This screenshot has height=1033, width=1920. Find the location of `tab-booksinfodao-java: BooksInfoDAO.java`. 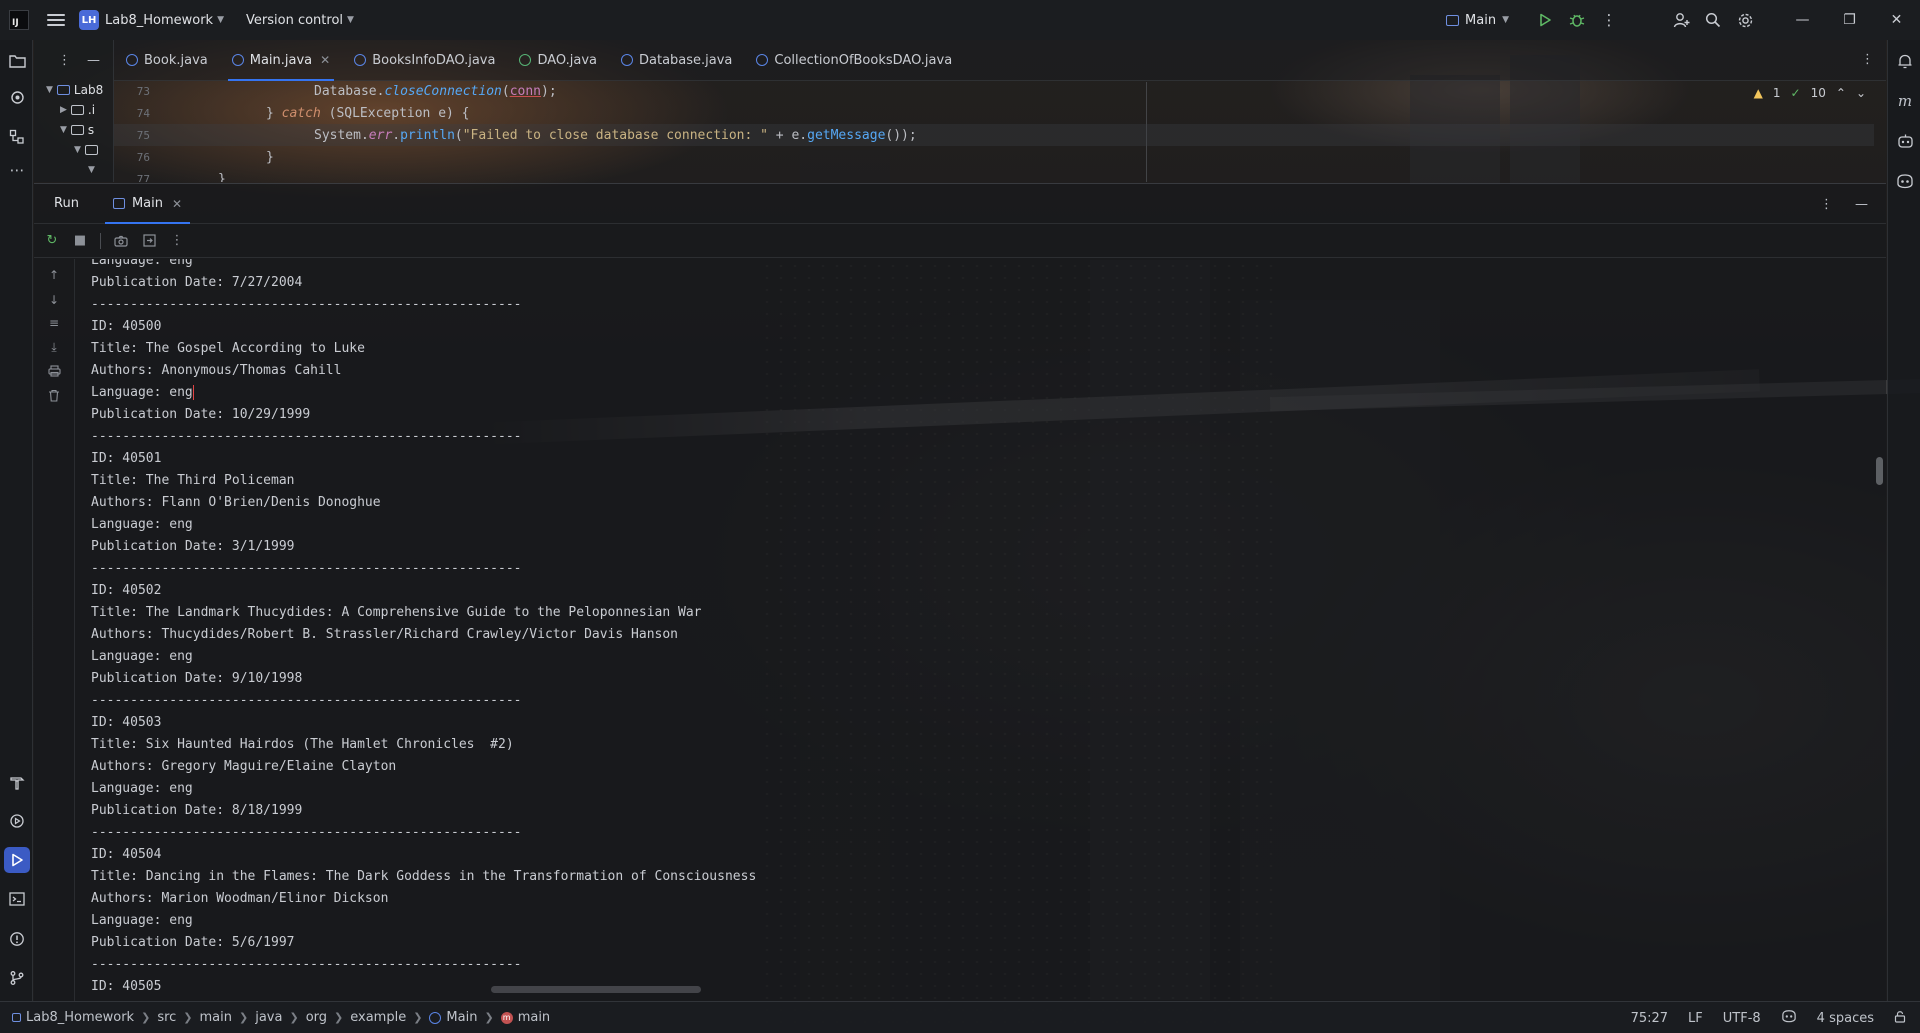

tab-booksinfodao-java: BooksInfoDAO.java is located at coordinates (424, 60).